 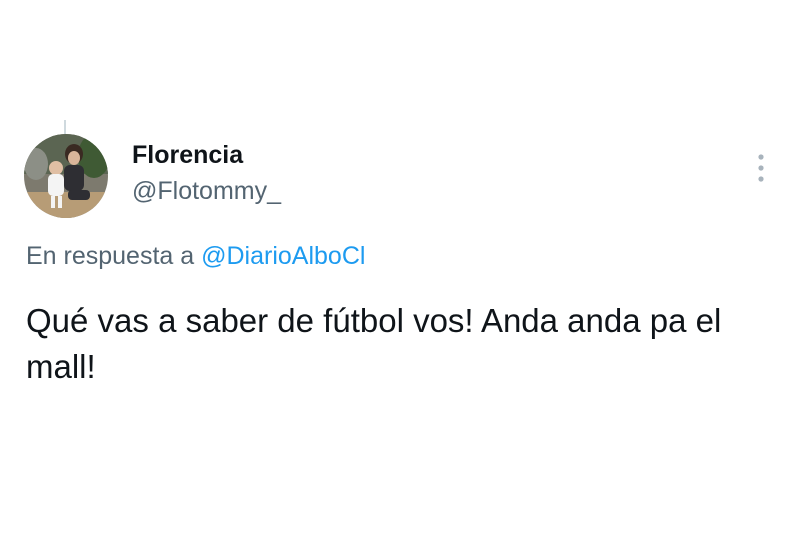 I want to click on reply-mention-link: @DiarioAlboCl, so click(x=283, y=256).